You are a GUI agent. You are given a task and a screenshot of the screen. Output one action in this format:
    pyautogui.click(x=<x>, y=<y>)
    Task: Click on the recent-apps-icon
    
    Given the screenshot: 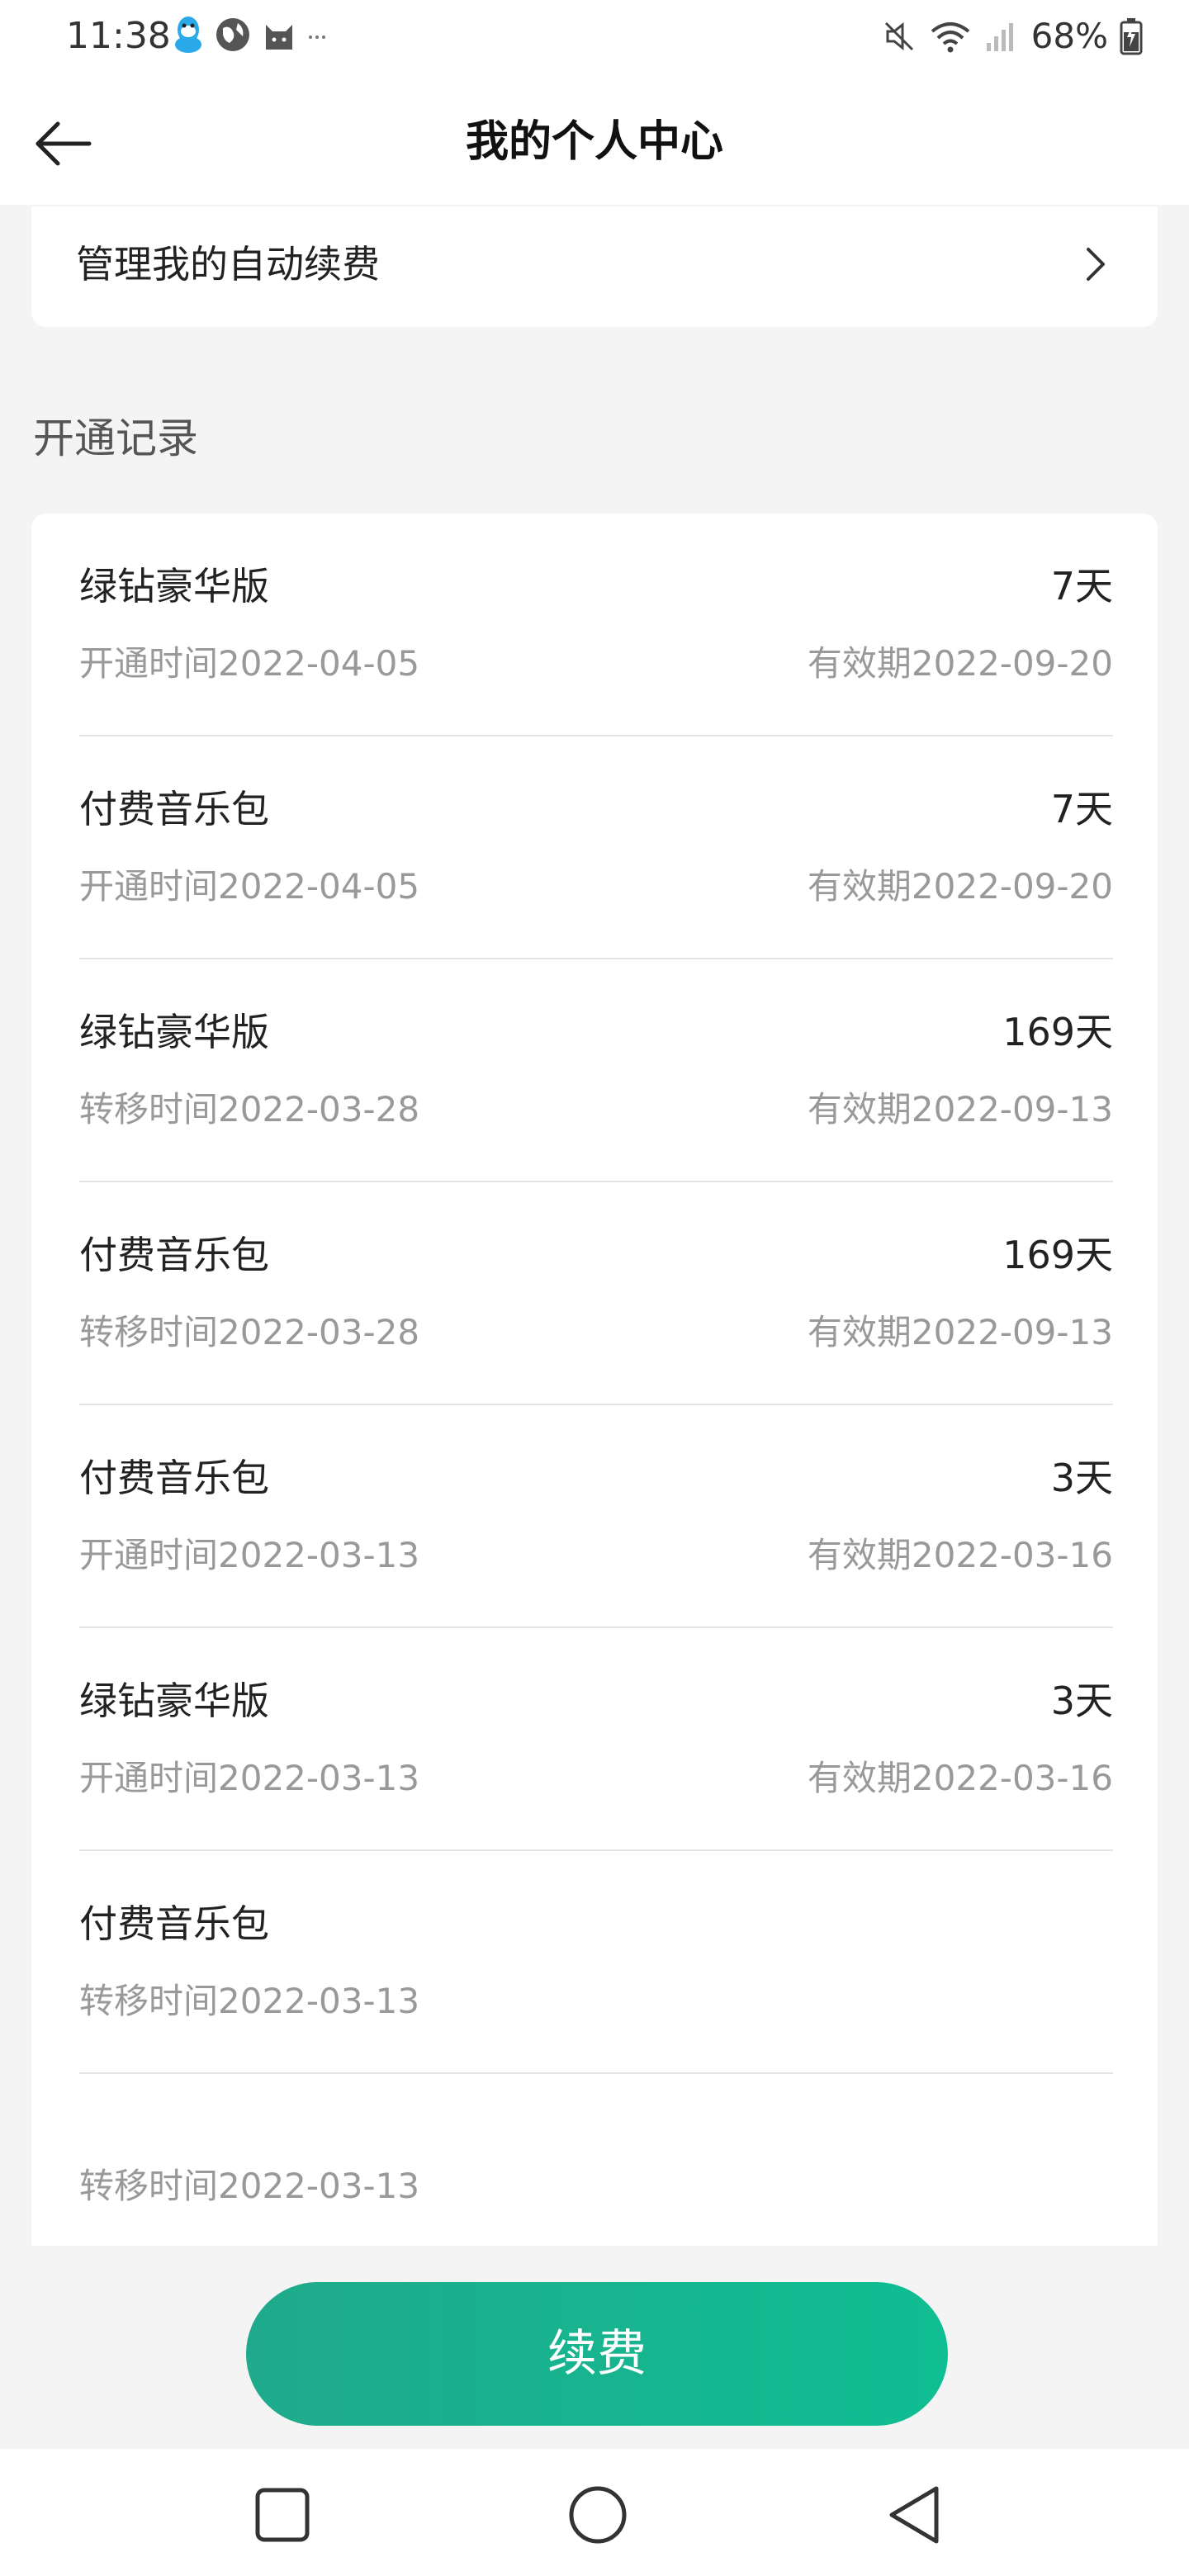 What is the action you would take?
    pyautogui.click(x=282, y=2515)
    